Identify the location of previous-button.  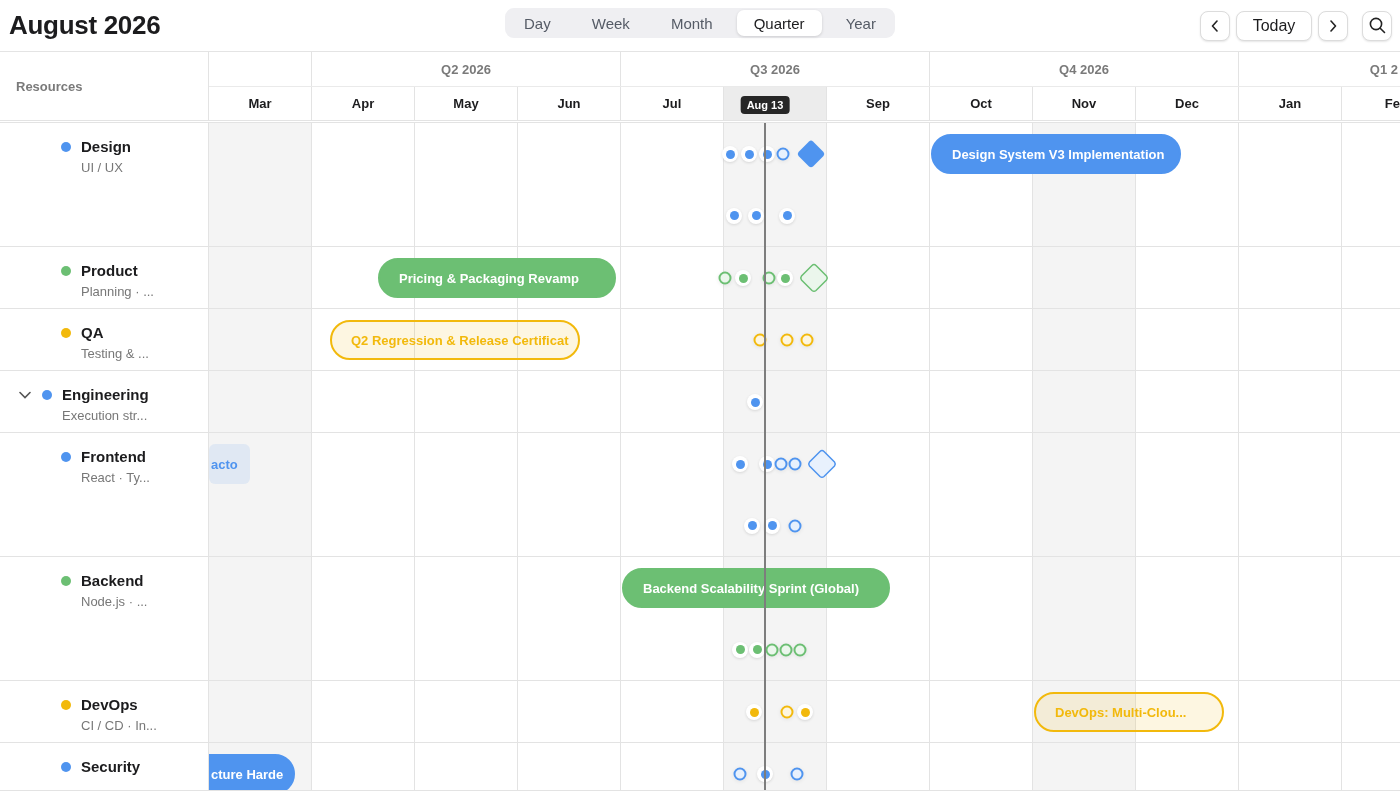
(1215, 25).